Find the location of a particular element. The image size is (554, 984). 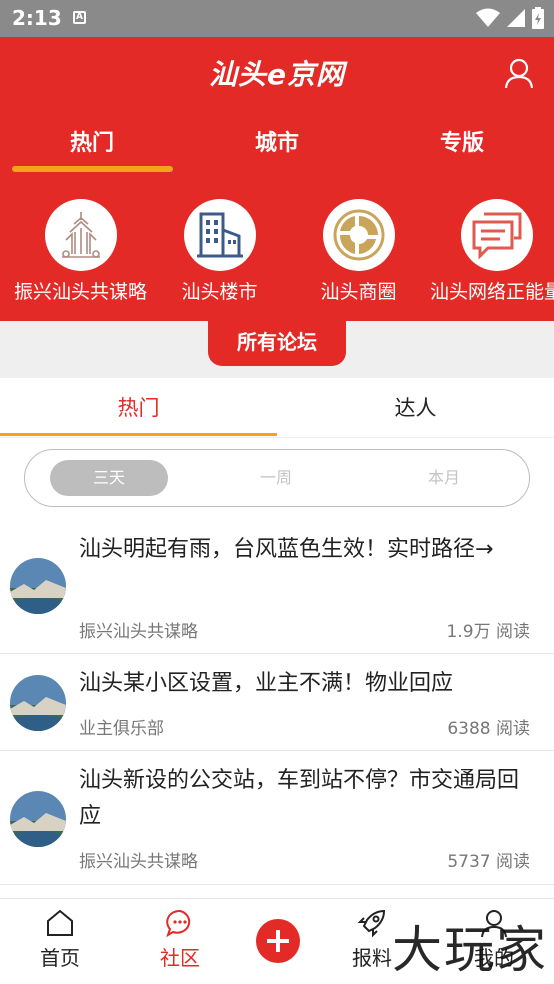

active-tab-indicator is located at coordinates (92, 169).